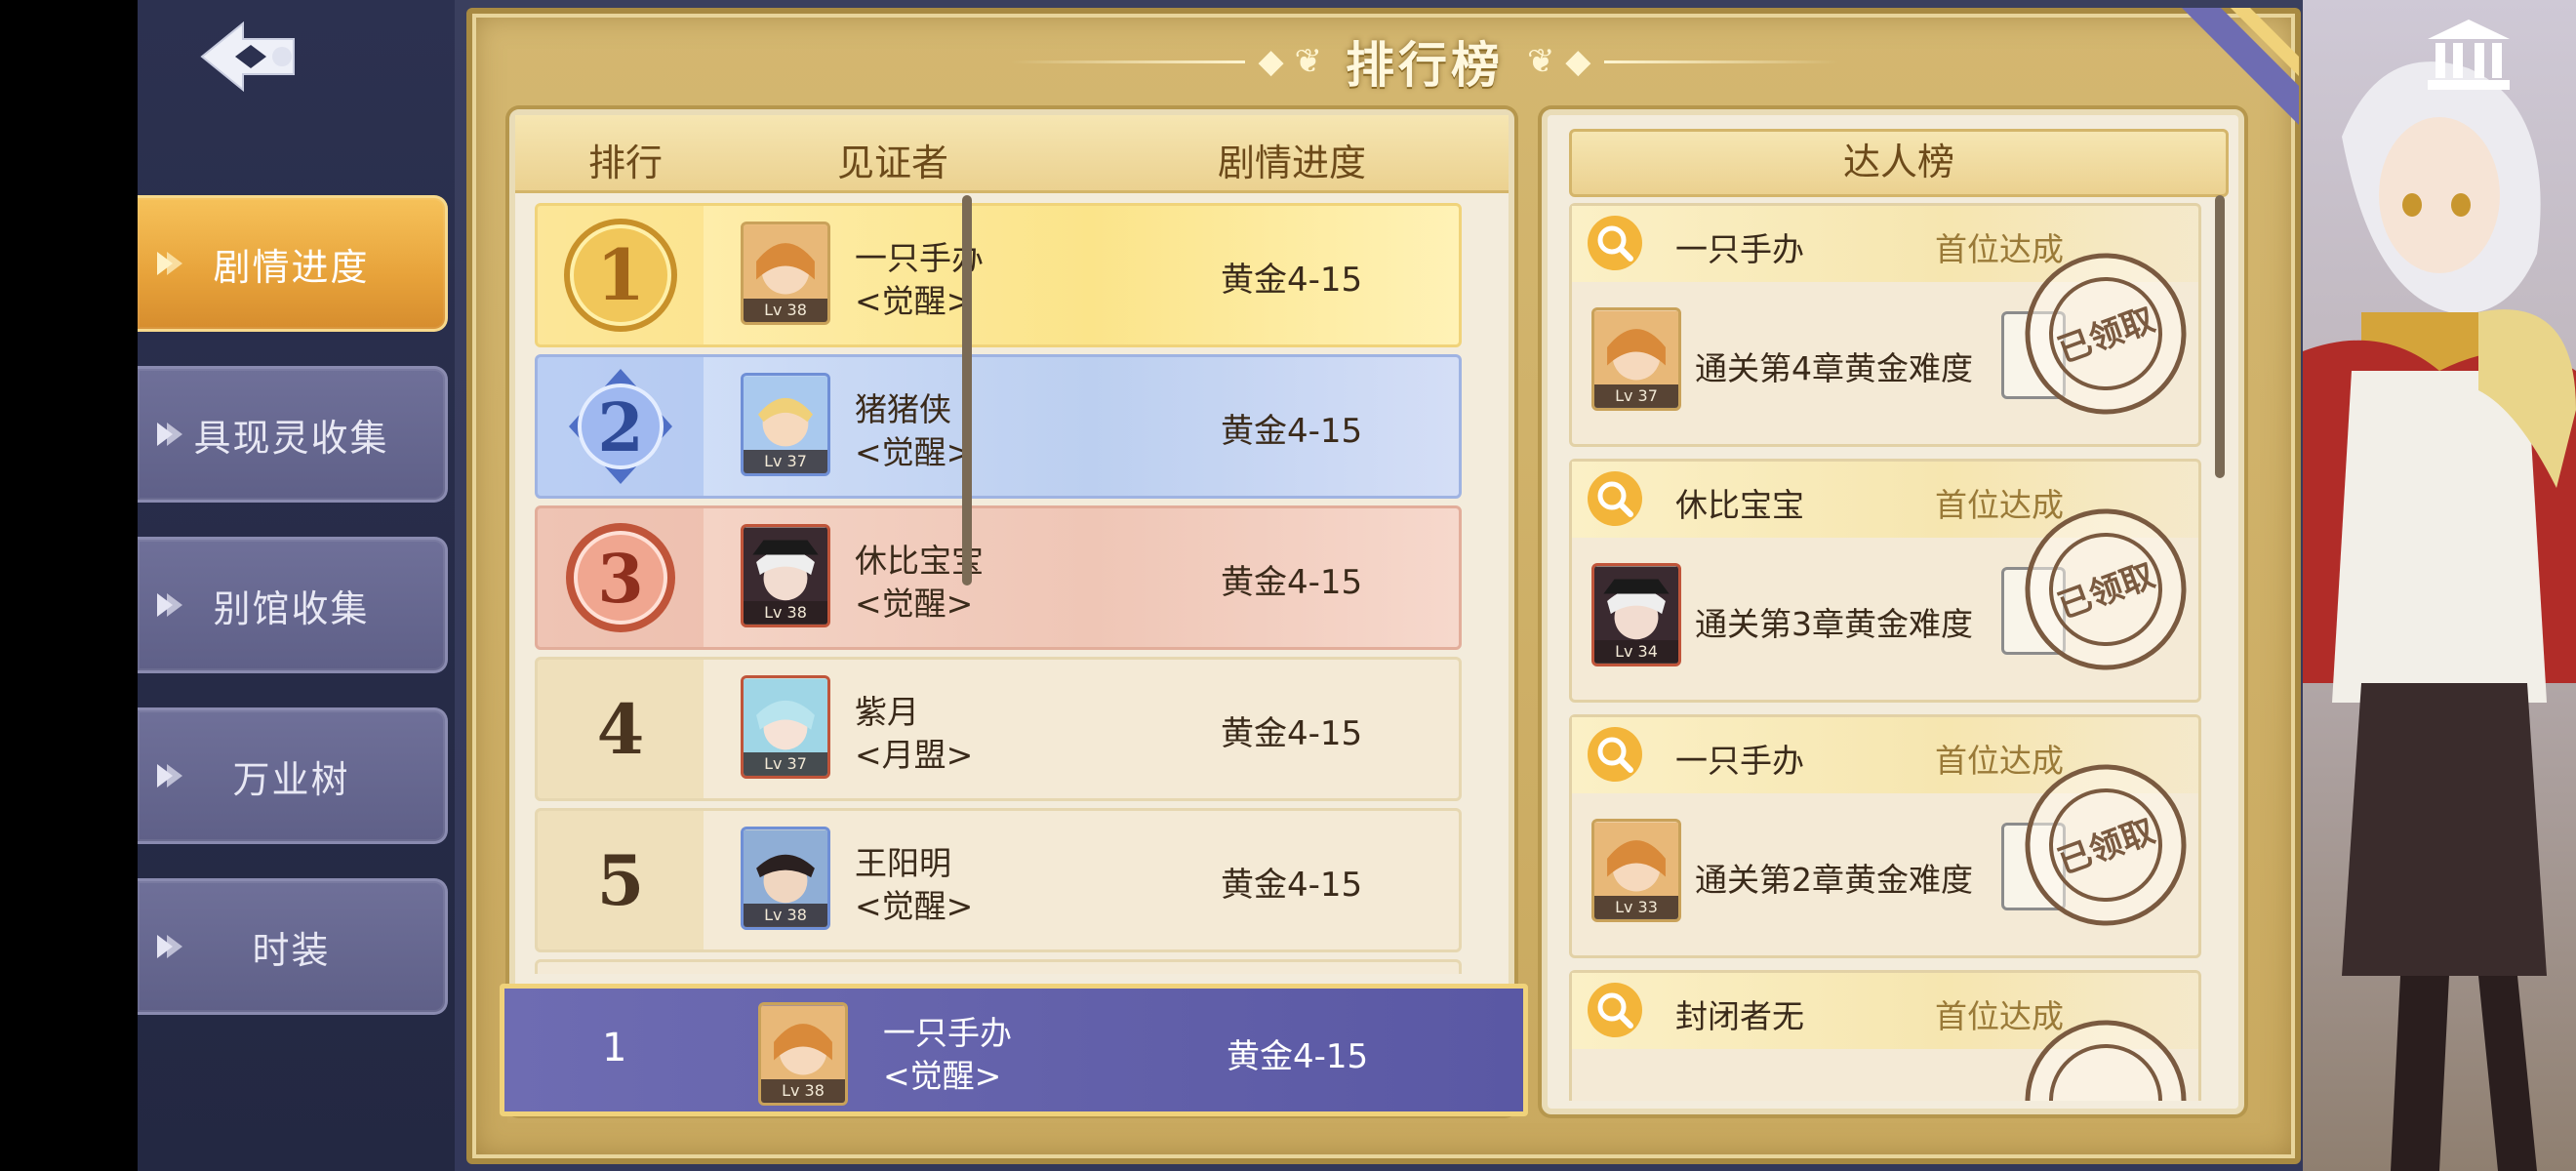  I want to click on bronze-medal-icon: 3, so click(620, 577).